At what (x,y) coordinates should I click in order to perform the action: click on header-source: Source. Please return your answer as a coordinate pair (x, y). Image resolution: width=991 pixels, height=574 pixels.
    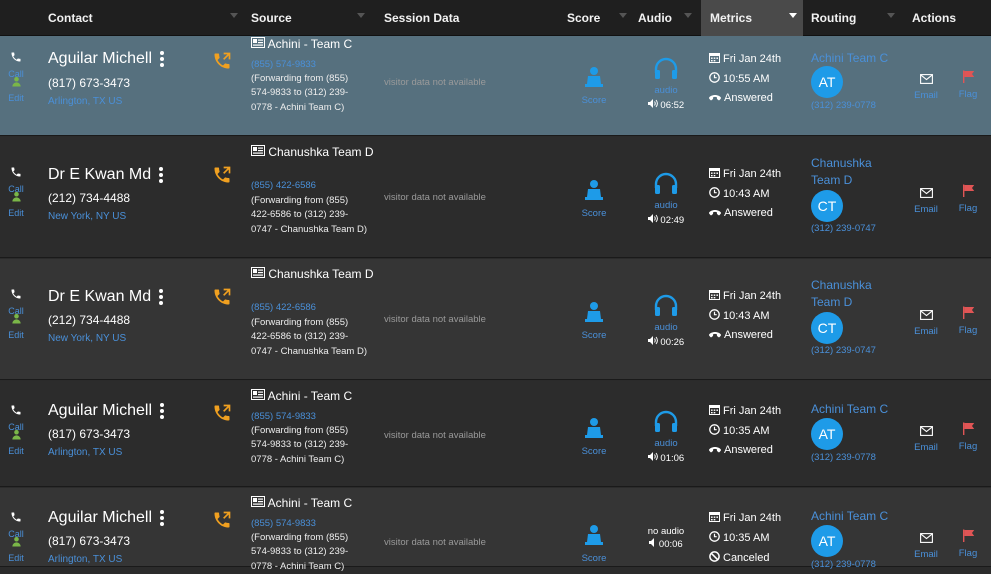
    Looking at the image, I should click on (311, 18).